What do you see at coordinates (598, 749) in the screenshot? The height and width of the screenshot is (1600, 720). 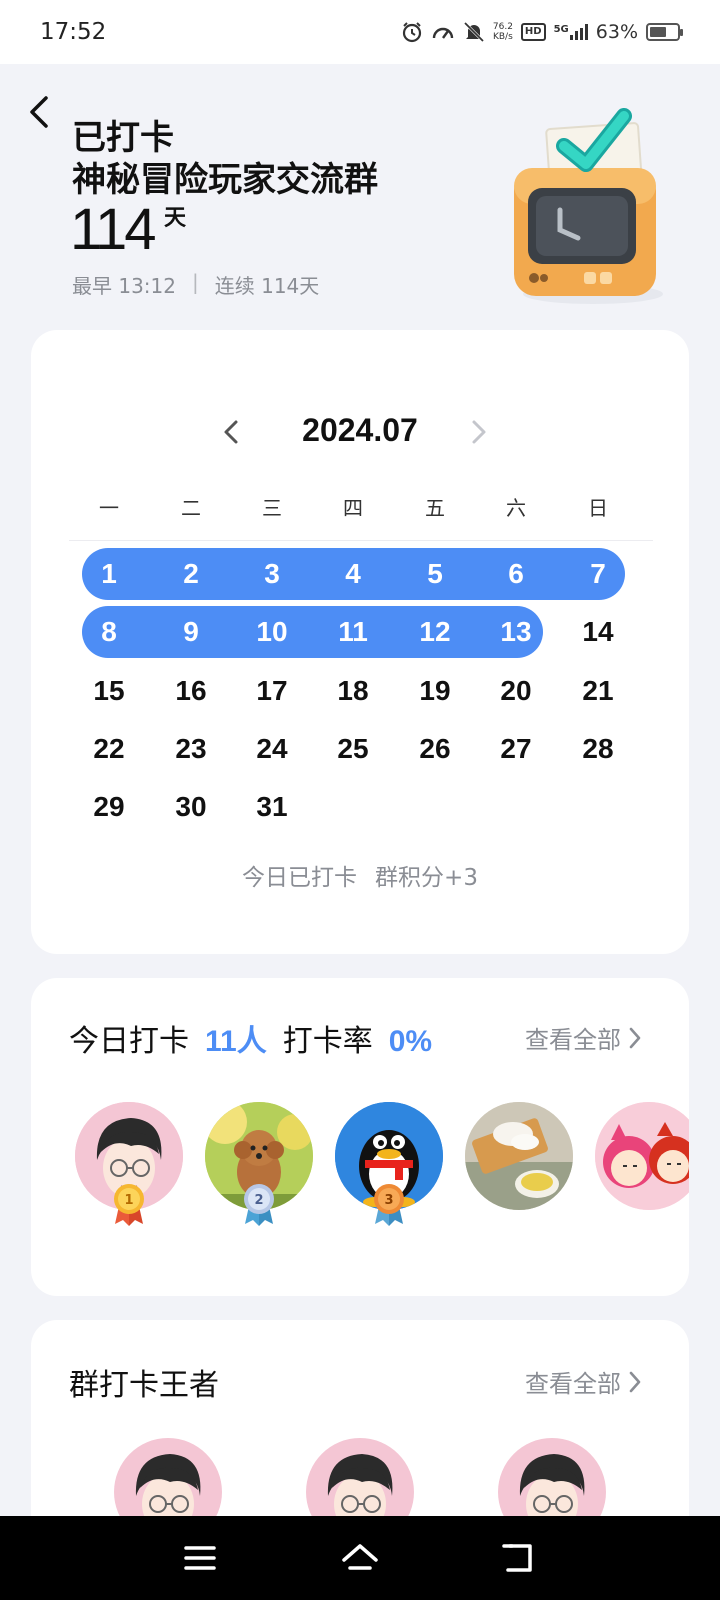 I see `calendar-day: 28` at bounding box center [598, 749].